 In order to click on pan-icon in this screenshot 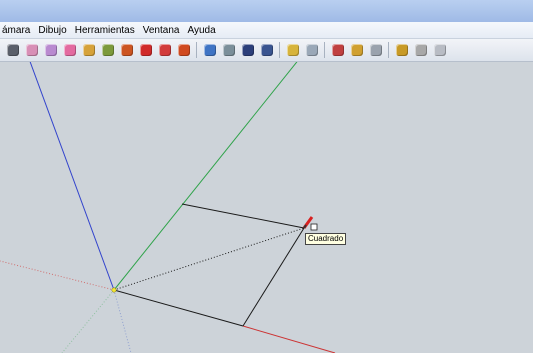, I will do `click(228, 49)`.